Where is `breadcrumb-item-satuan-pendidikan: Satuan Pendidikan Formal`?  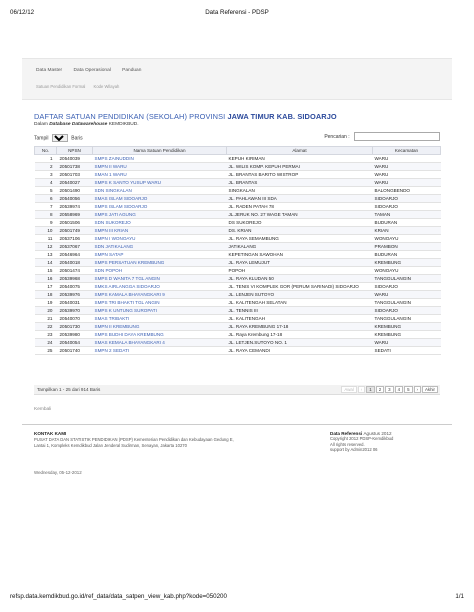 breadcrumb-item-satuan-pendidikan: Satuan Pendidikan Formal is located at coordinates (60, 86).